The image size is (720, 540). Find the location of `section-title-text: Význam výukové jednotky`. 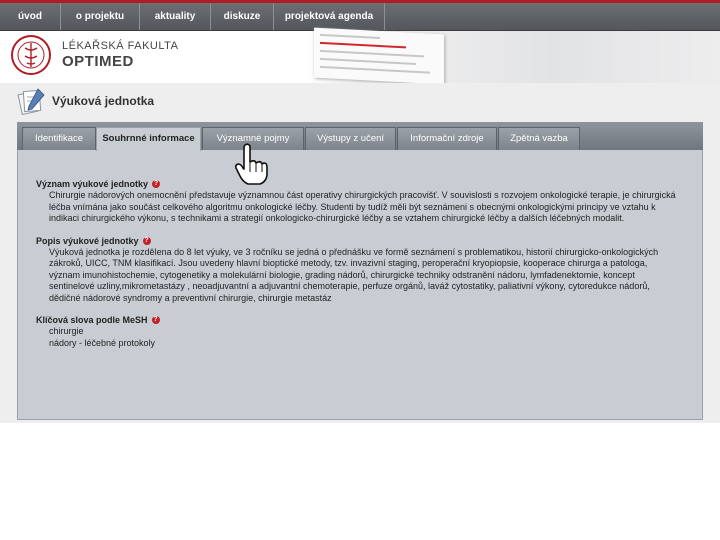

section-title-text: Význam výukové jednotky is located at coordinates (92, 184).